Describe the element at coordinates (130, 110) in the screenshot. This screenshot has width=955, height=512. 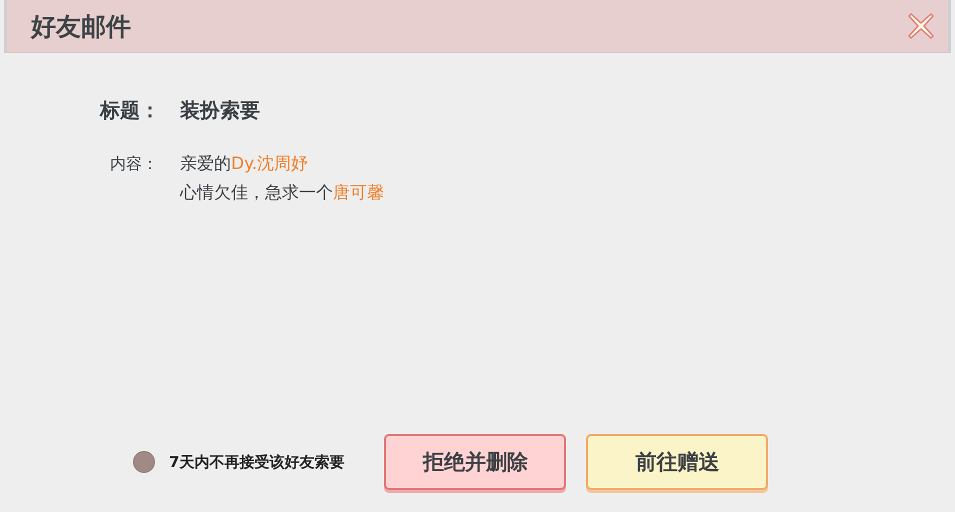
I see `subject-label: 标题：` at that location.